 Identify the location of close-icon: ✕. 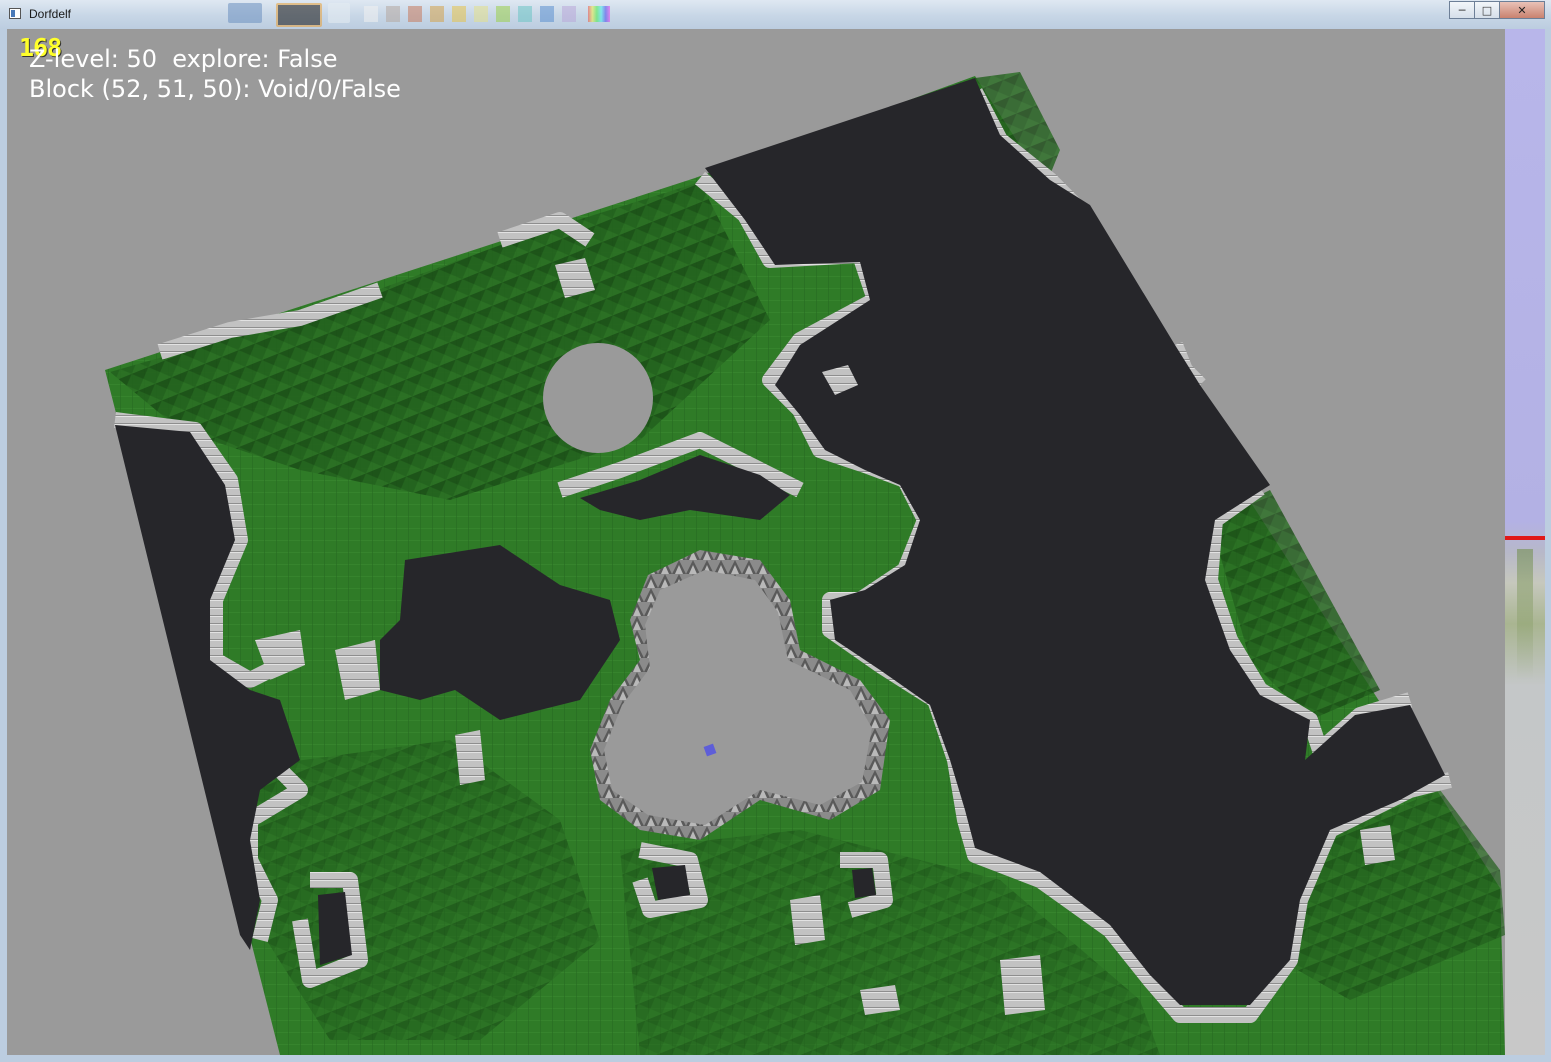
(1522, 10).